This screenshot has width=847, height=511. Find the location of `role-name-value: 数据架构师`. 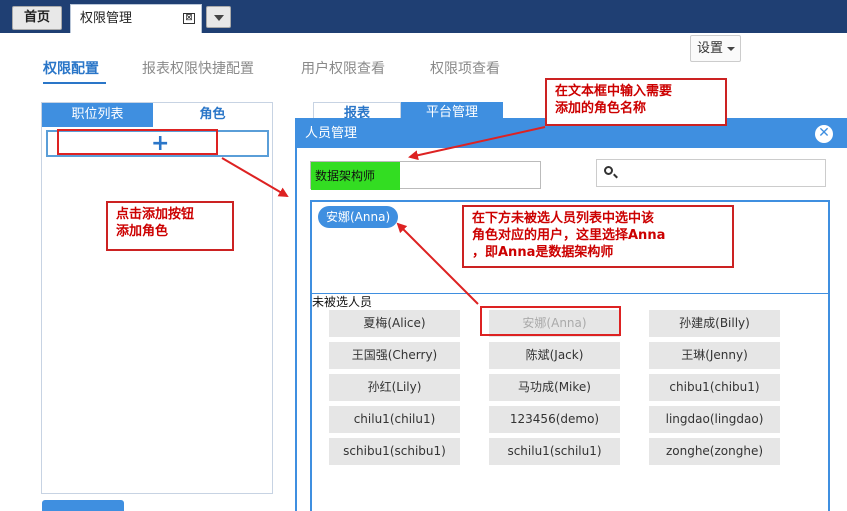

role-name-value: 数据架构师 is located at coordinates (355, 176).